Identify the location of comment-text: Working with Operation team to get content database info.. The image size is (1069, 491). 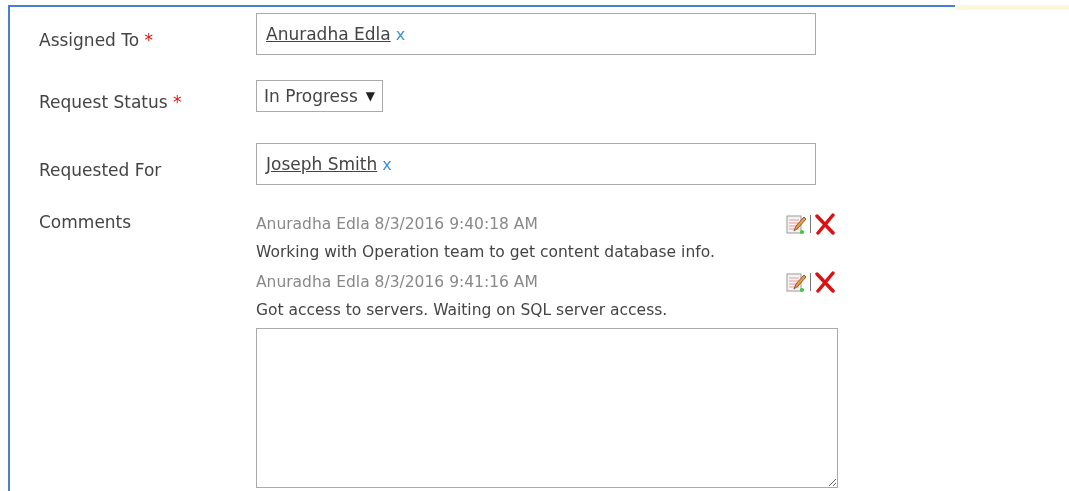
(486, 252).